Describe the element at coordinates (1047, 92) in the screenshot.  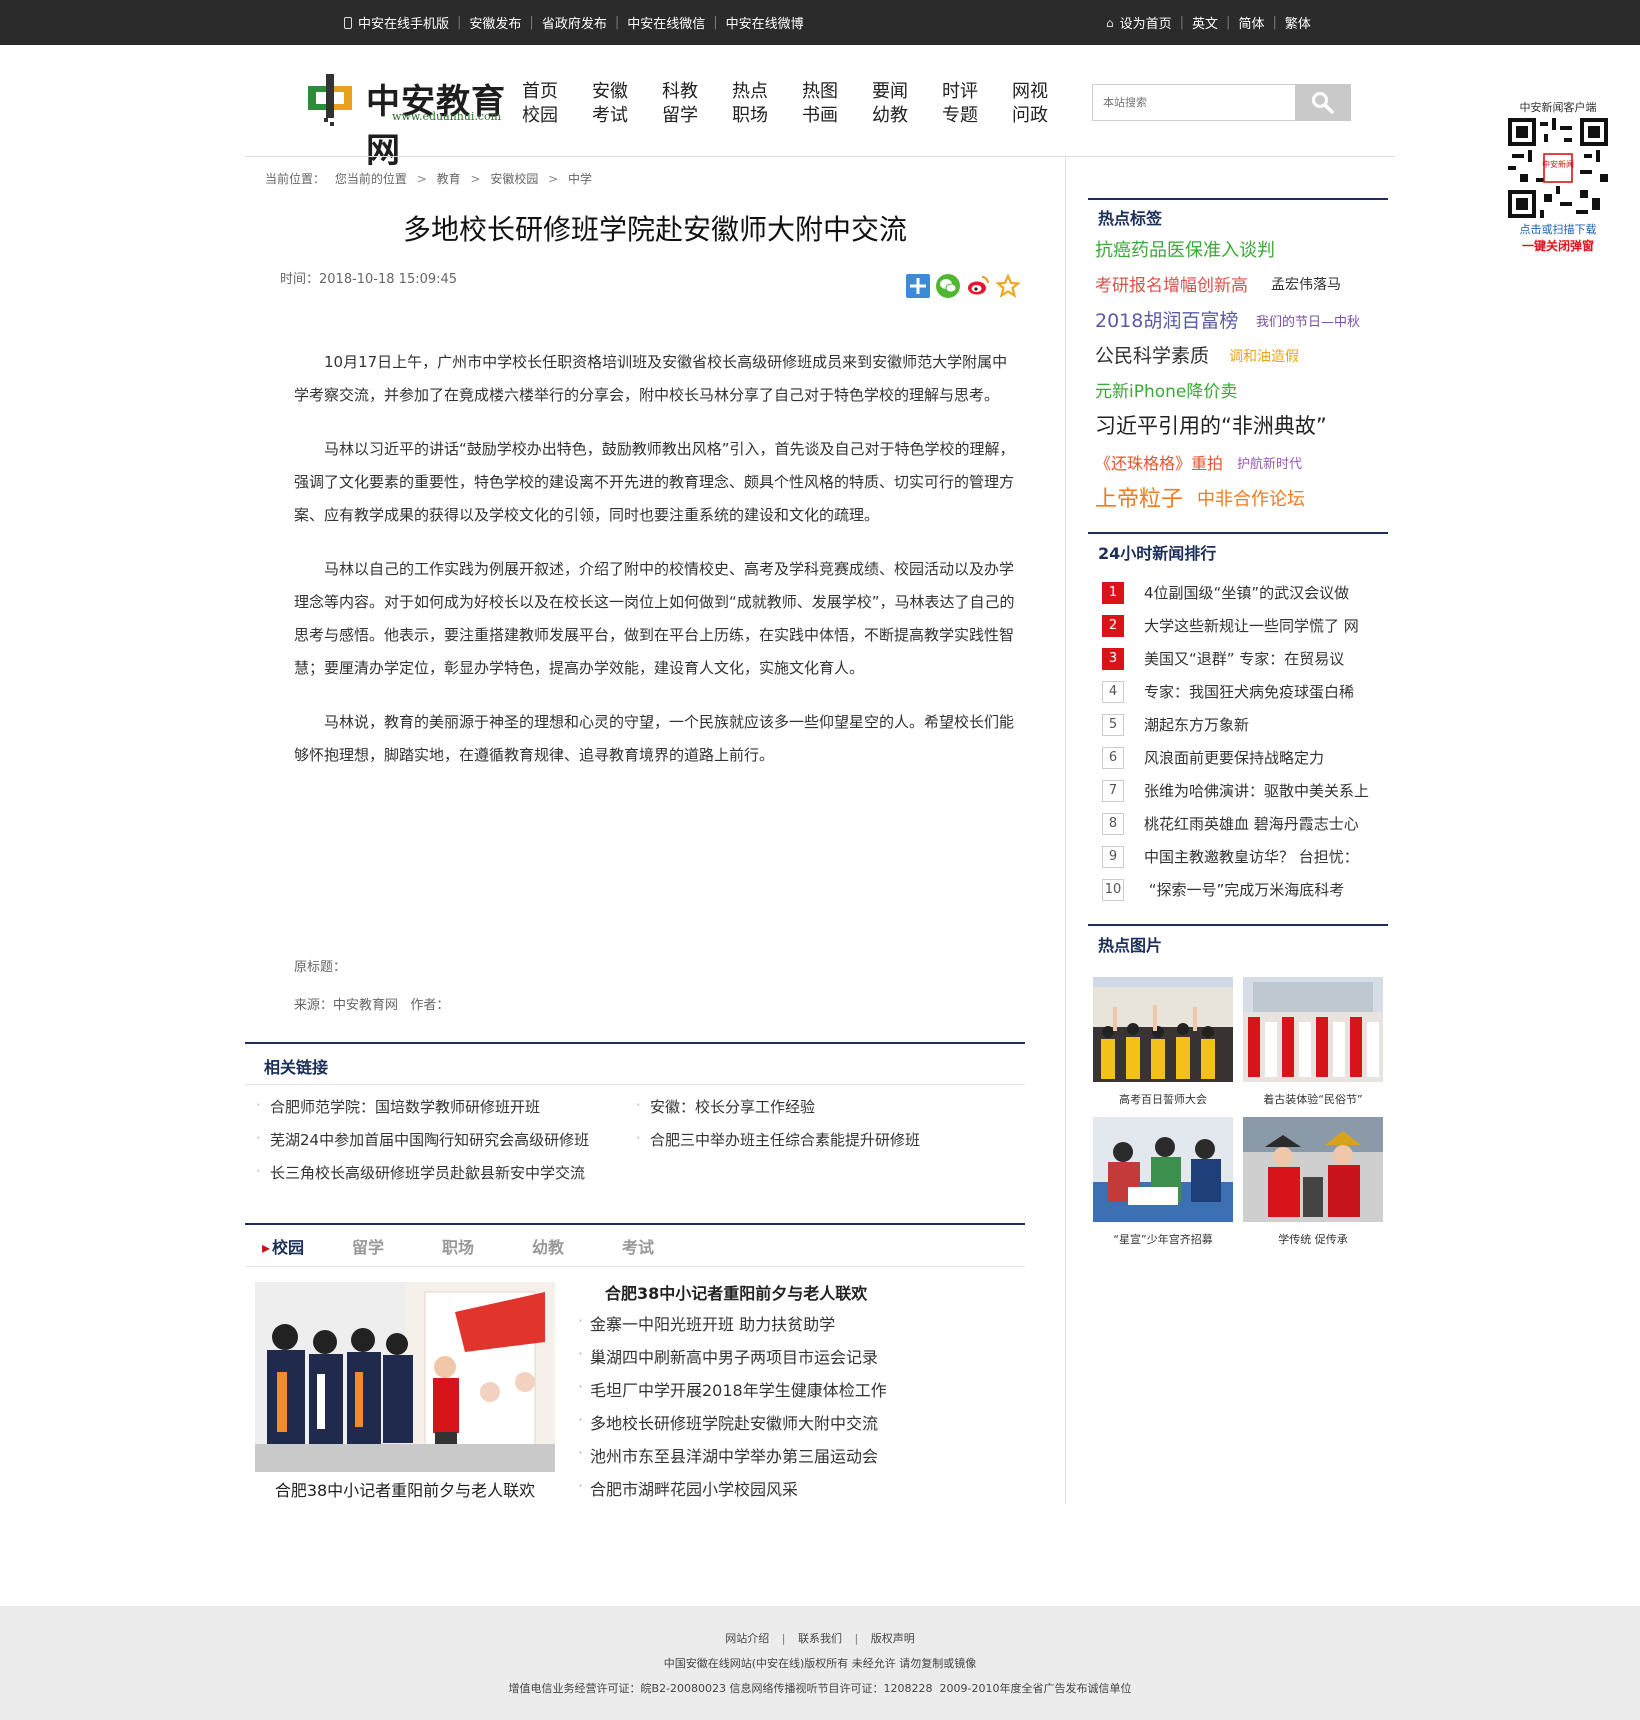
I see `nav-item-video: 网视` at that location.